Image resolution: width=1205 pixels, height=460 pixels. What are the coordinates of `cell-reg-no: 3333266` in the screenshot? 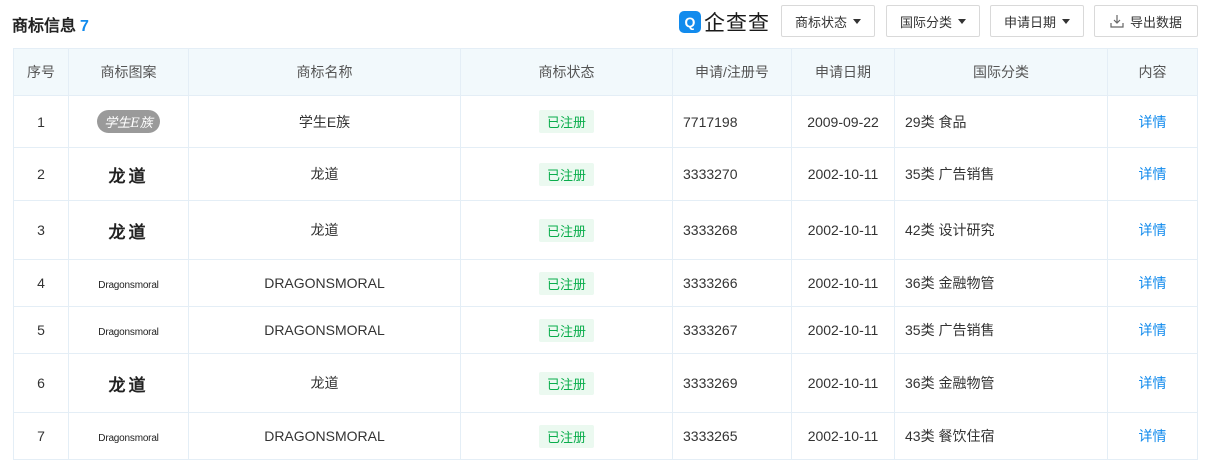 It's located at (732, 283).